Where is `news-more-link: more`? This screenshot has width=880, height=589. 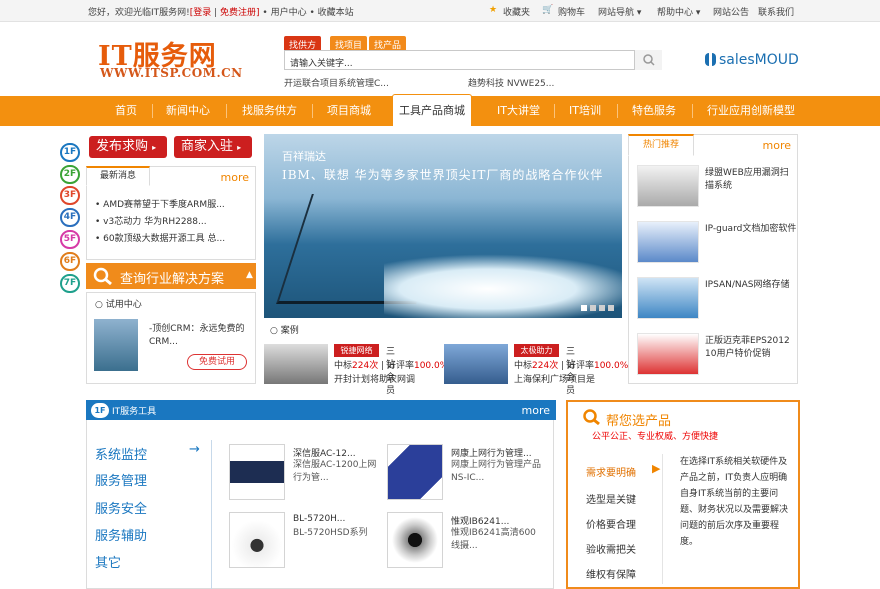
news-more-link: more is located at coordinates (235, 177).